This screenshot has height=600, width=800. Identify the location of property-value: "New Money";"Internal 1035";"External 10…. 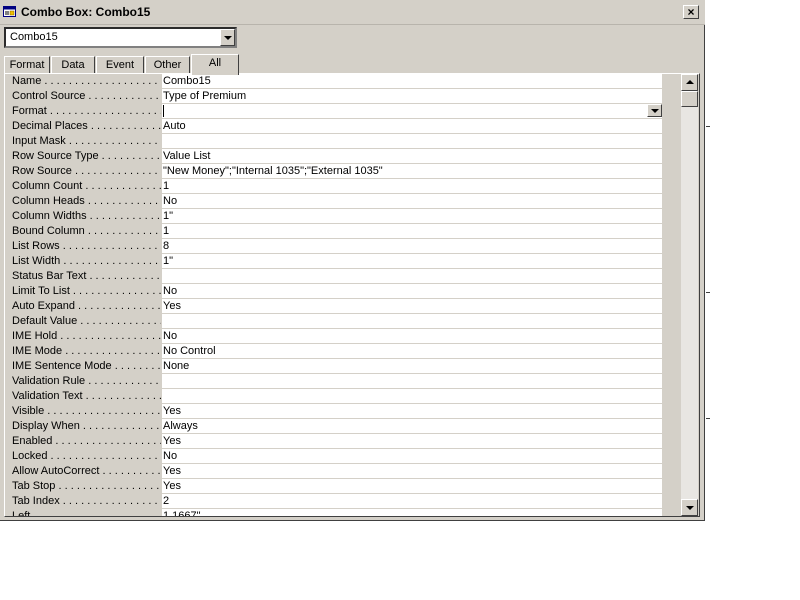
(273, 171).